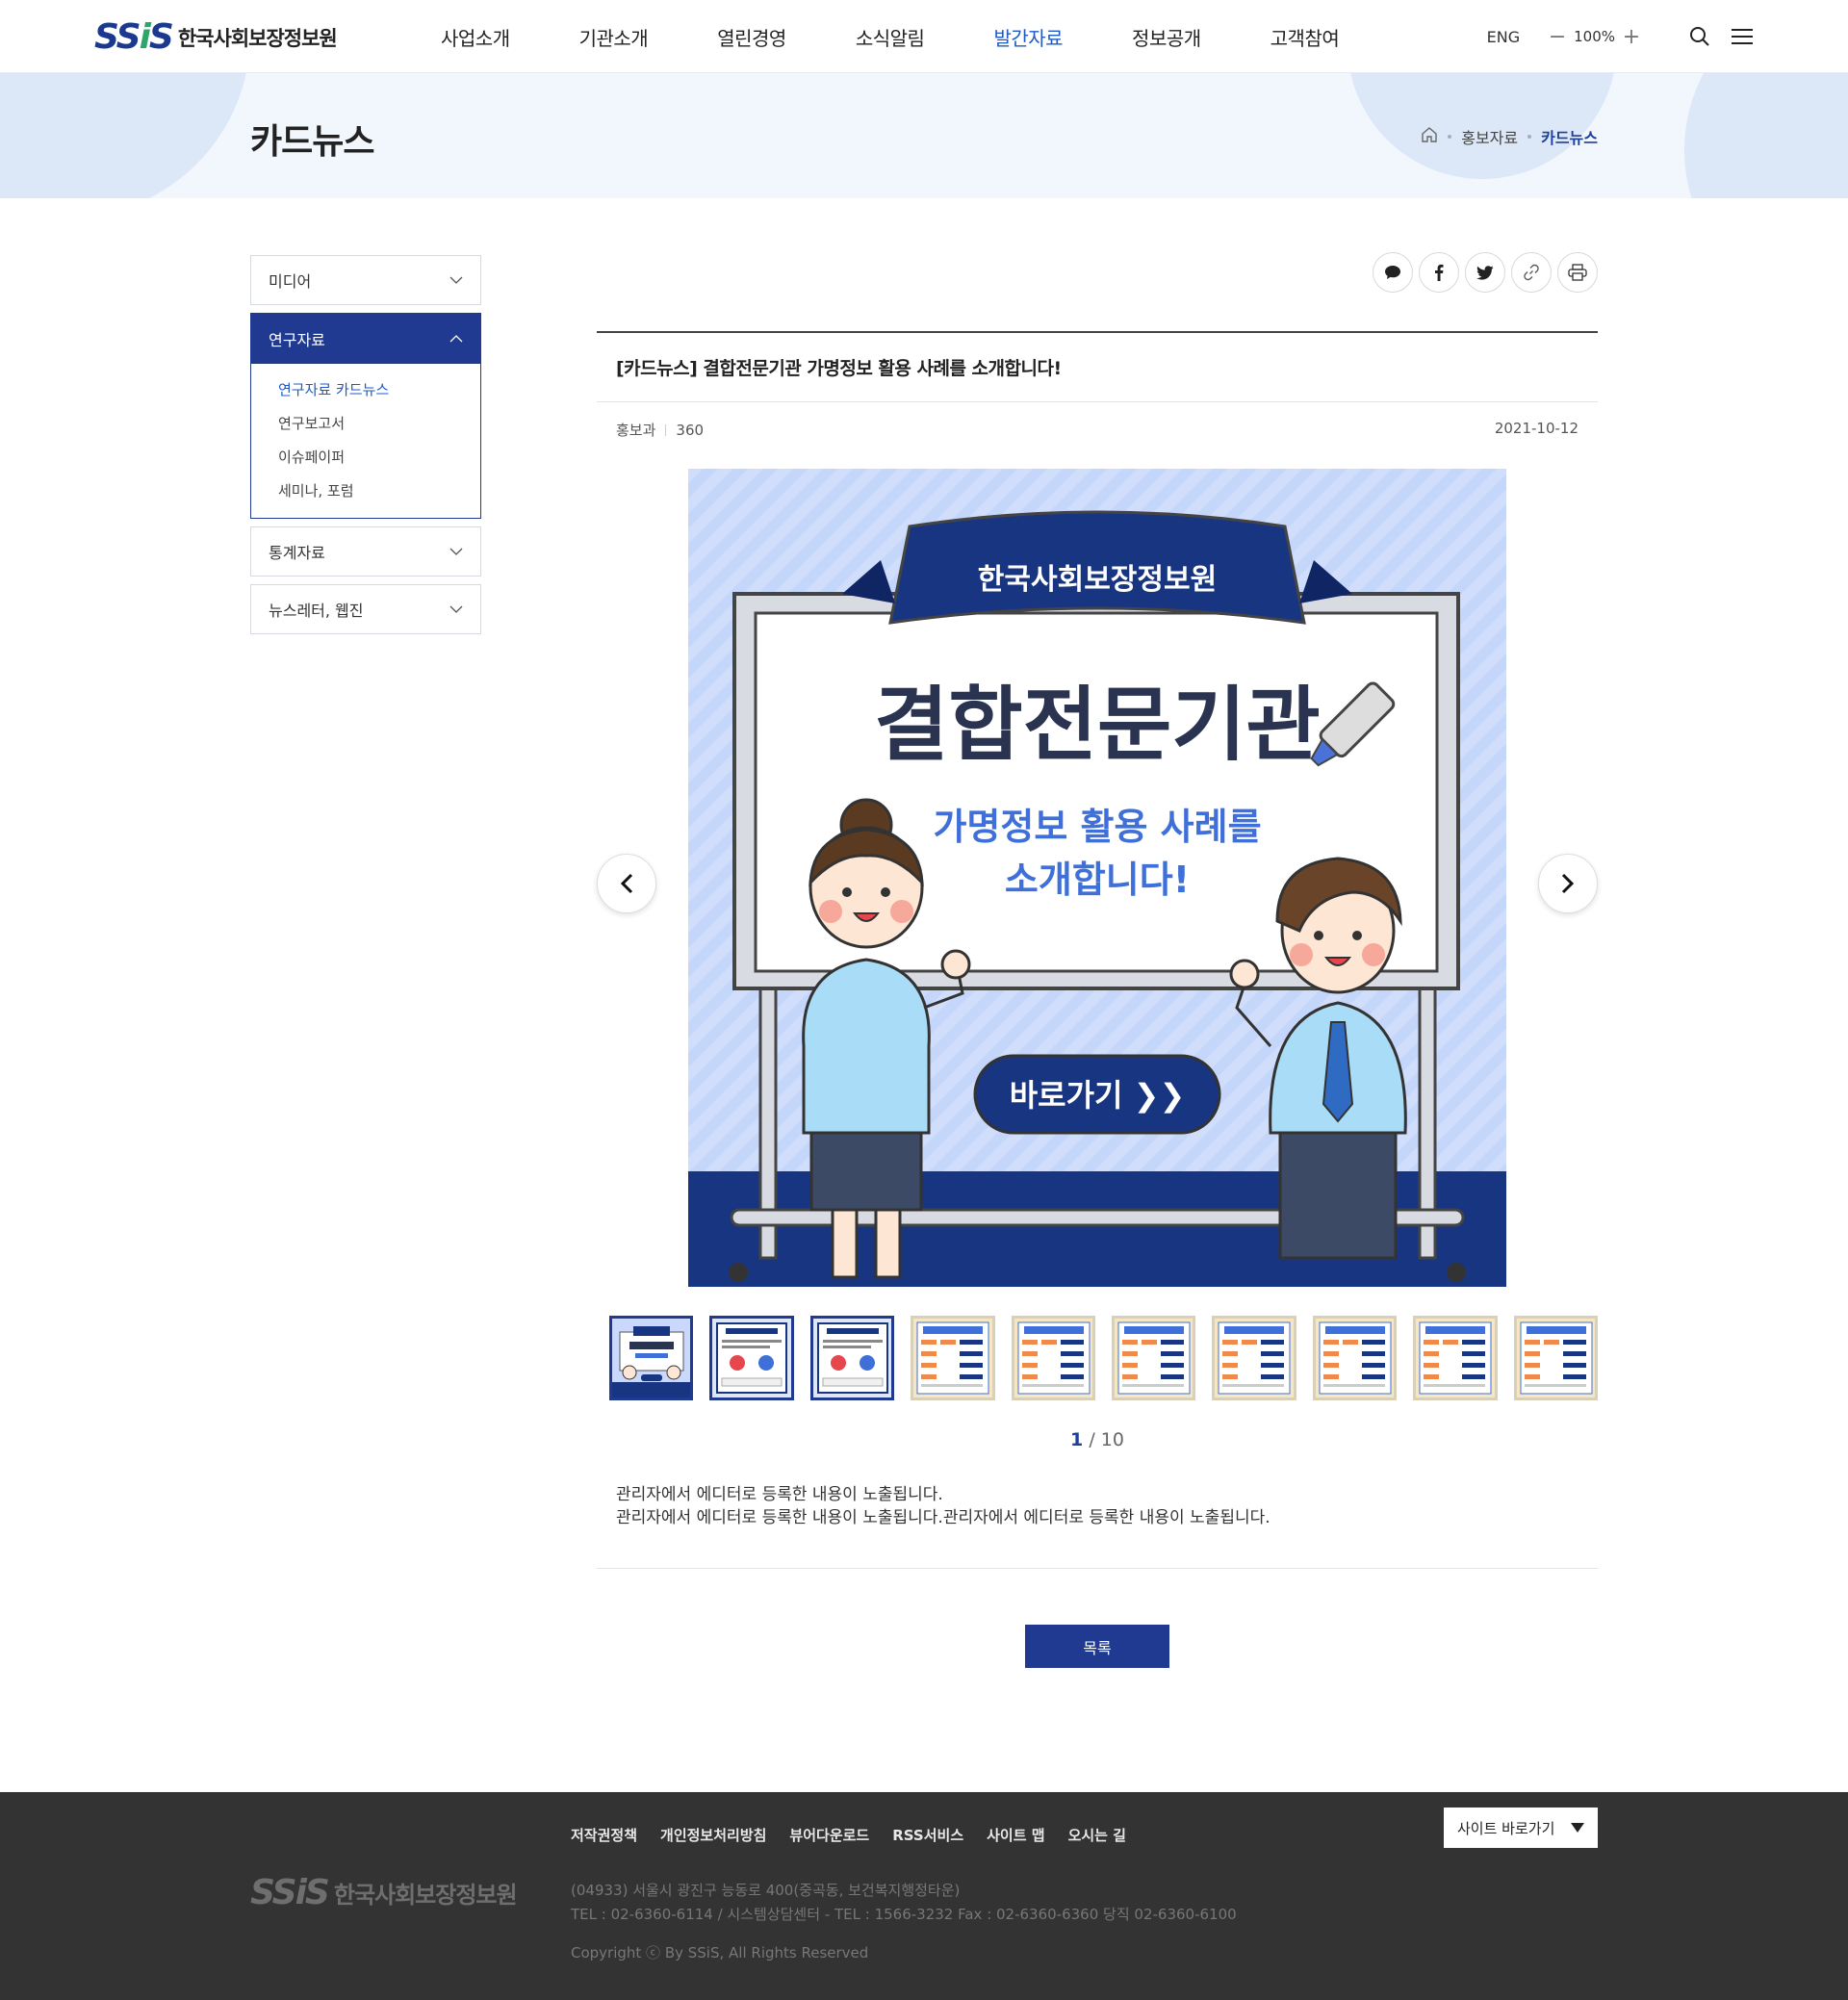 The image size is (1848, 2000). What do you see at coordinates (1098, 1095) in the screenshot?
I see `card-shortcut-button: 바로가기 ❯❯` at bounding box center [1098, 1095].